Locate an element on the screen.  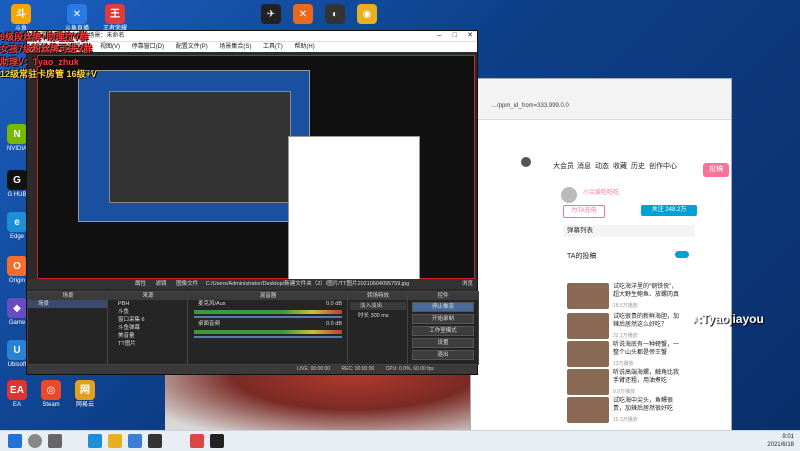
menu-view: 视图(V) is located at coordinates (110, 47).